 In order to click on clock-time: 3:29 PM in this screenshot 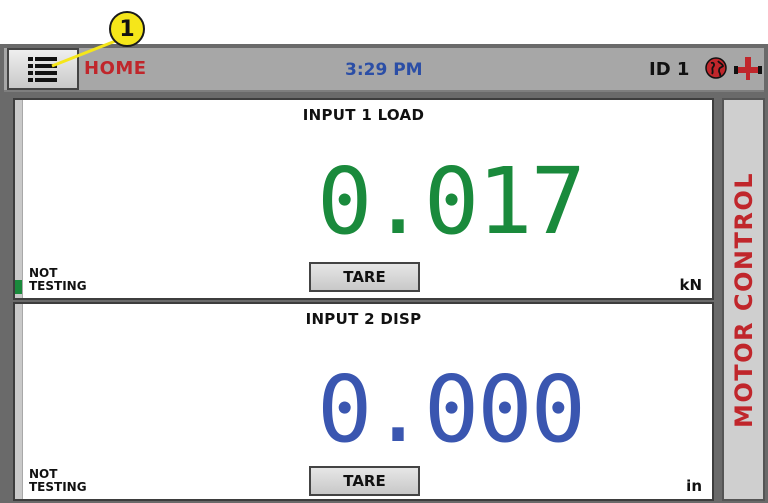, I will do `click(384, 70)`.